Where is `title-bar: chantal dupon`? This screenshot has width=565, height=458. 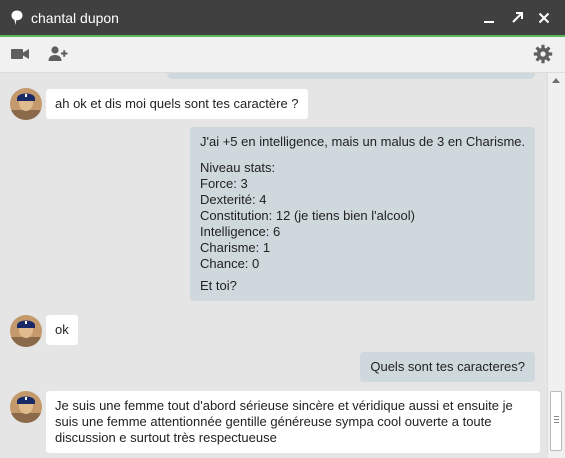
title-bar: chantal dupon is located at coordinates (282, 18).